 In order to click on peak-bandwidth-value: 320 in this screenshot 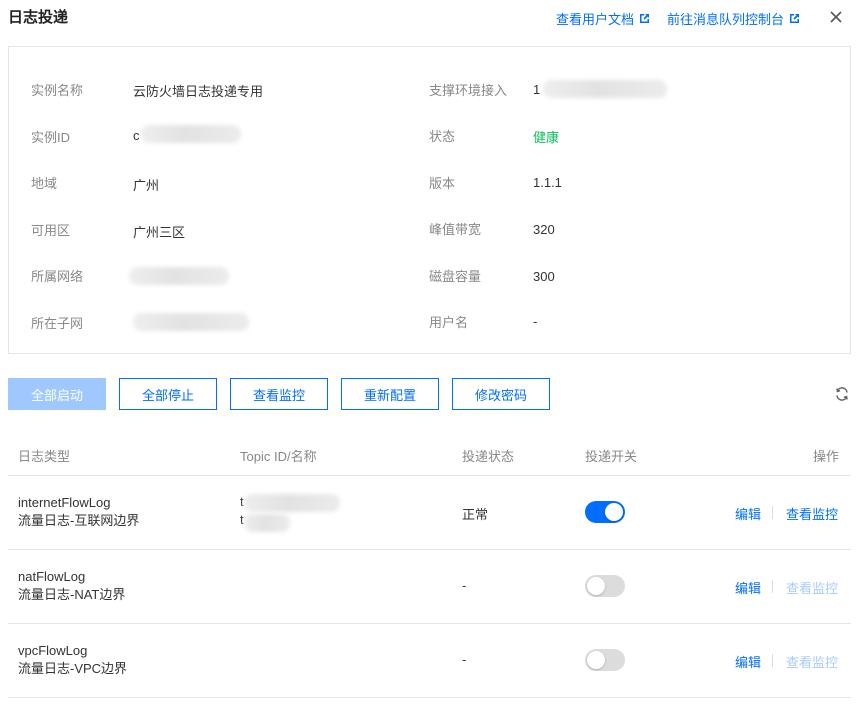, I will do `click(544, 229)`.